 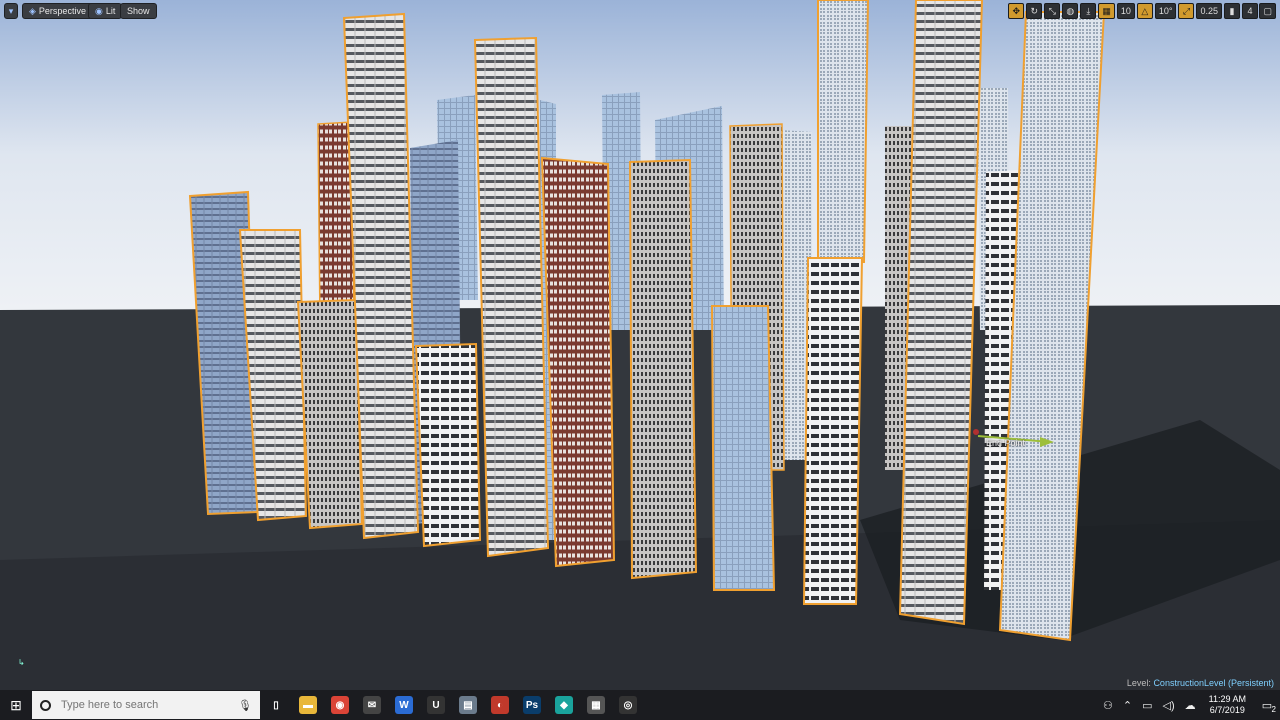 What do you see at coordinates (1213, 683) in the screenshot?
I see `level-name: ConstructionLevel (Persistent)` at bounding box center [1213, 683].